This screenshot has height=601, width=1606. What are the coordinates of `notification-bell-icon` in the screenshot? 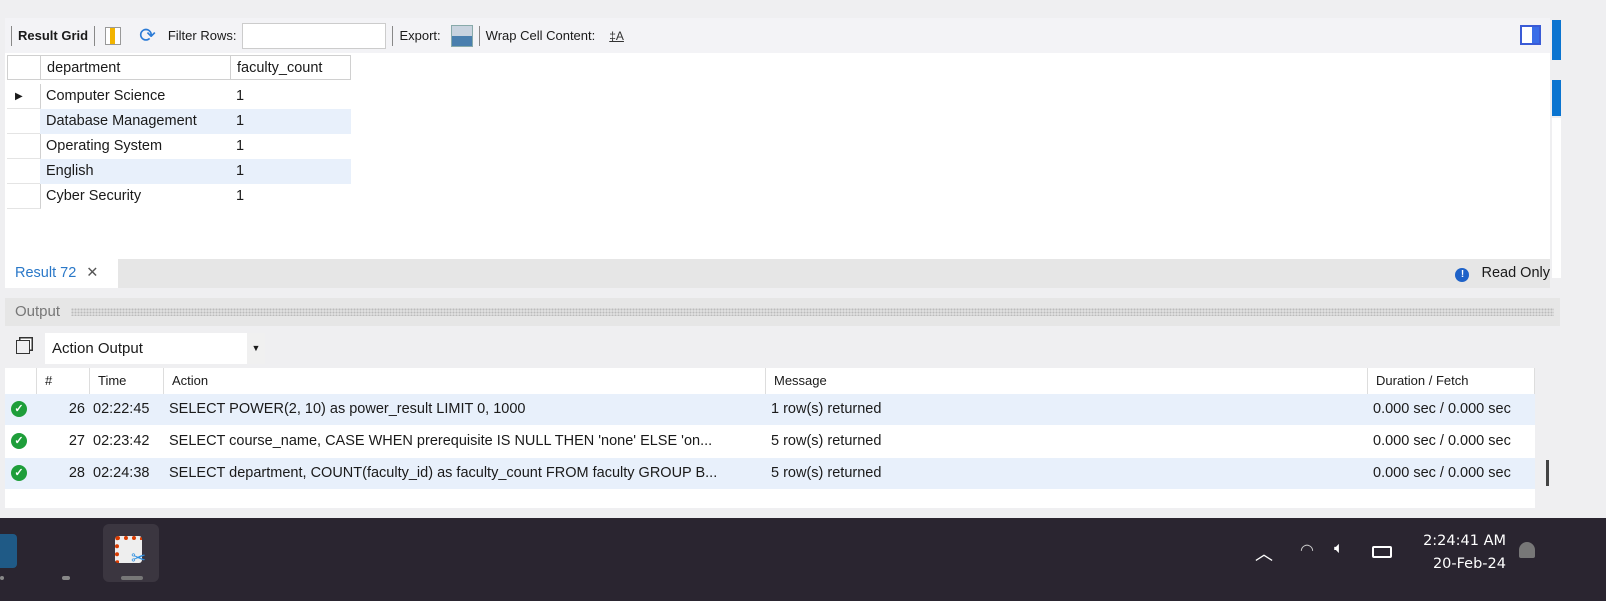 It's located at (1527, 550).